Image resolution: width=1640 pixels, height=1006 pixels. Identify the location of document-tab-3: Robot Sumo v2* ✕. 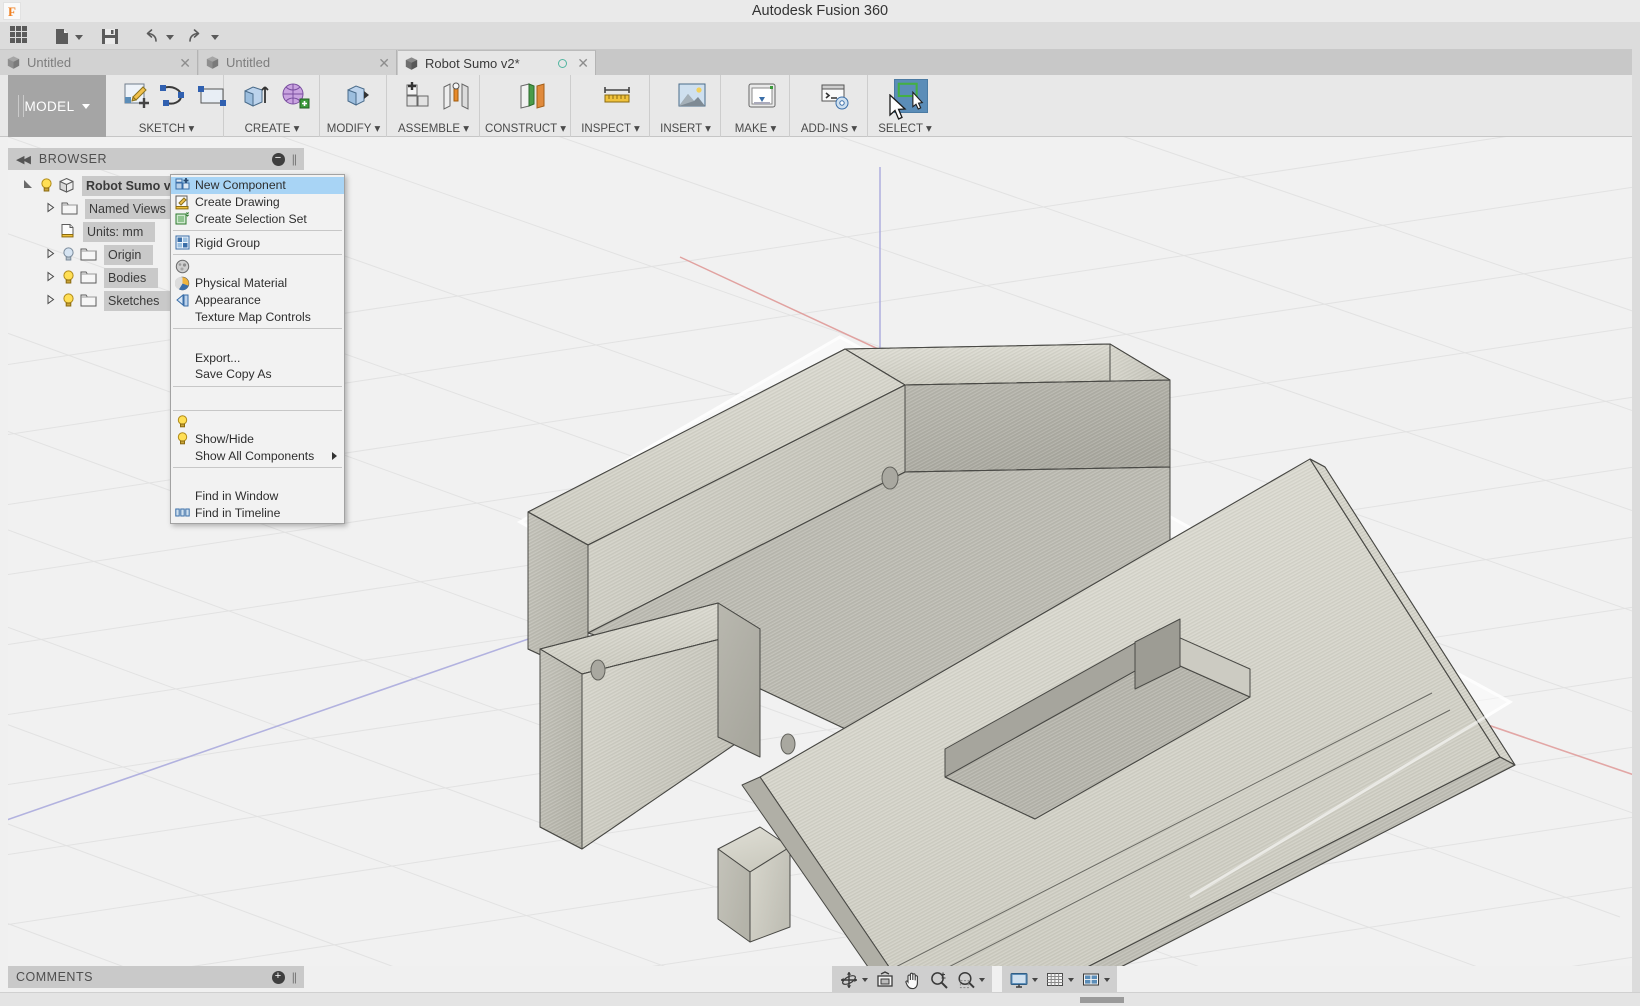
(497, 62).